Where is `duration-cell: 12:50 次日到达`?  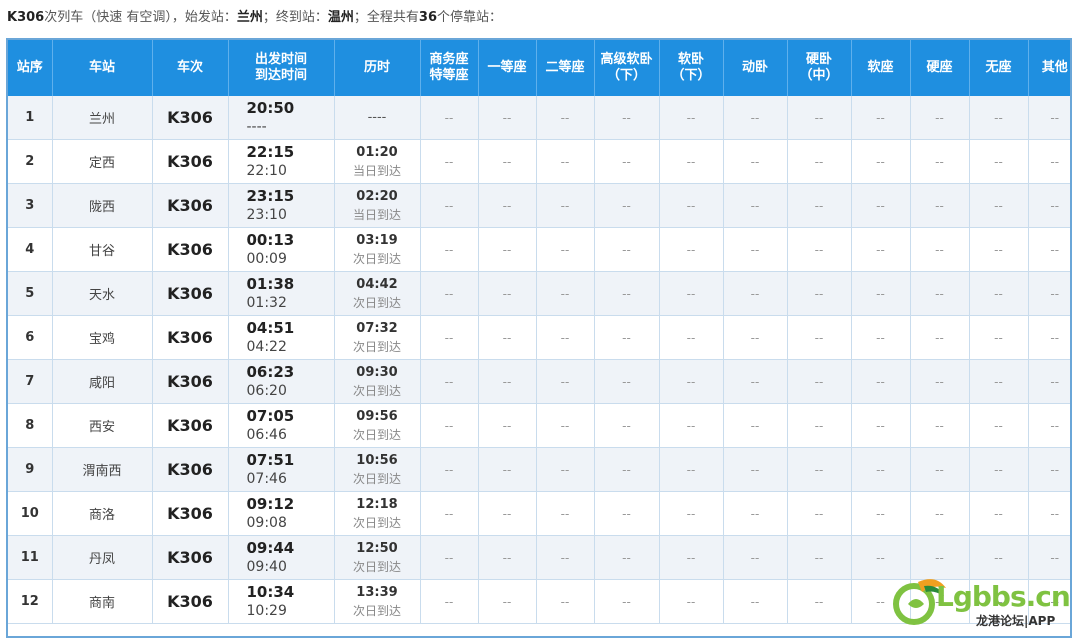 duration-cell: 12:50 次日到达 is located at coordinates (377, 557).